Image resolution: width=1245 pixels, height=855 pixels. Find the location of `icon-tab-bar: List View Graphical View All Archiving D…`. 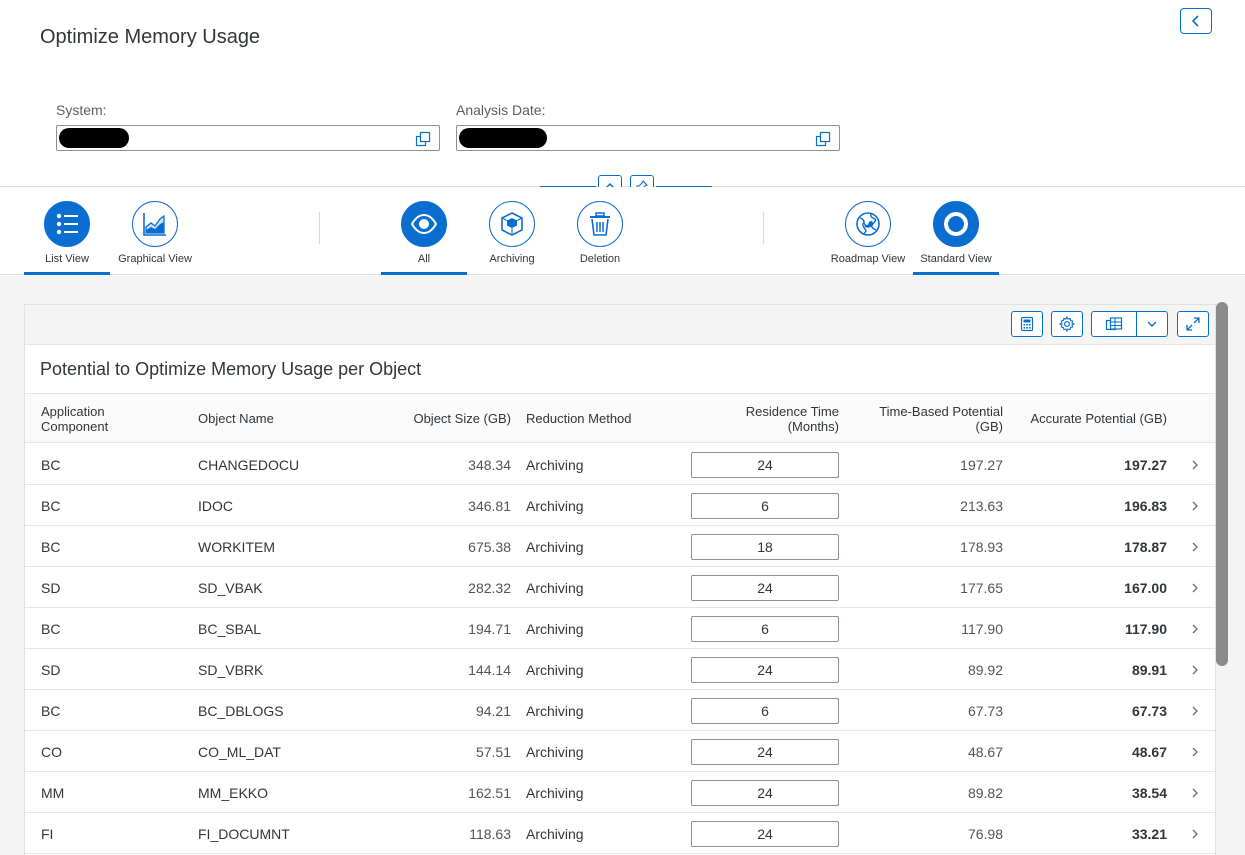

icon-tab-bar: List View Graphical View All Archiving D… is located at coordinates (622, 231).